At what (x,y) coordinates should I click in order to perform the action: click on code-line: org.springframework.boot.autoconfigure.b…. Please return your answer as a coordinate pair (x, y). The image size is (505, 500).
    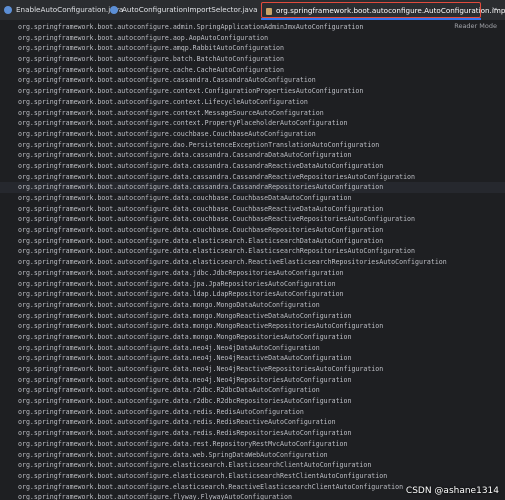
    Looking at the image, I should click on (151, 59).